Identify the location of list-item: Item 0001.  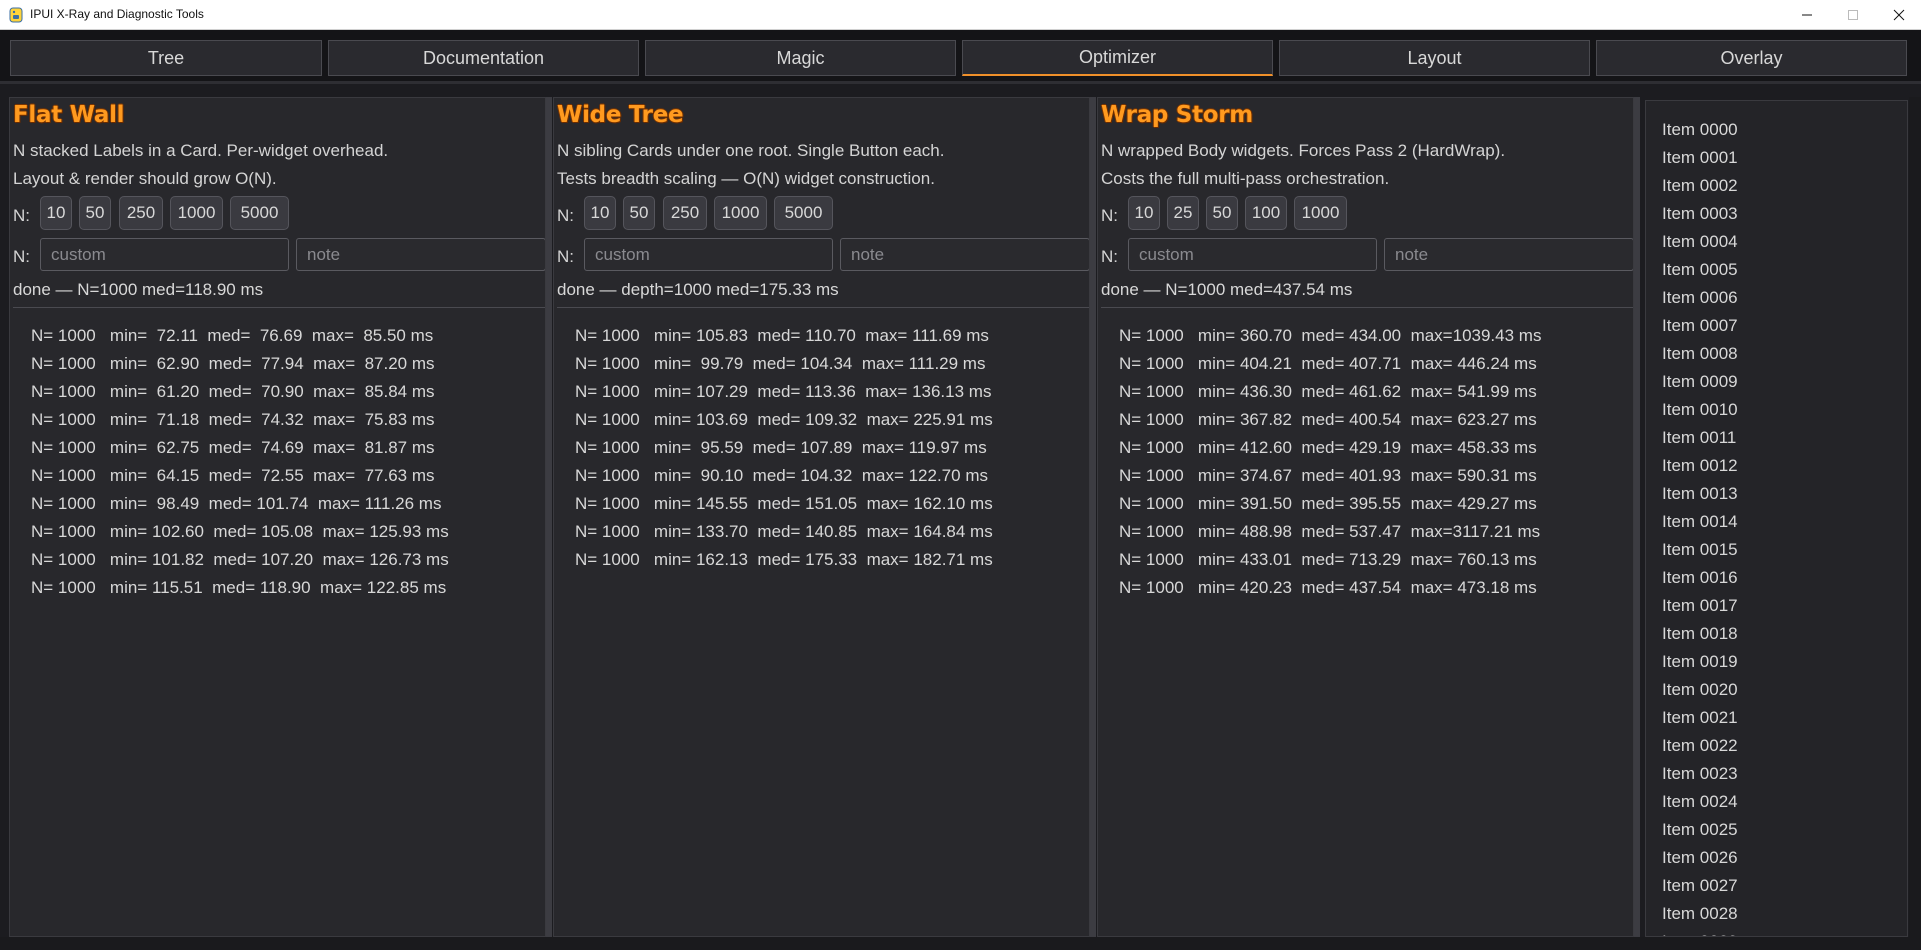
(1776, 158).